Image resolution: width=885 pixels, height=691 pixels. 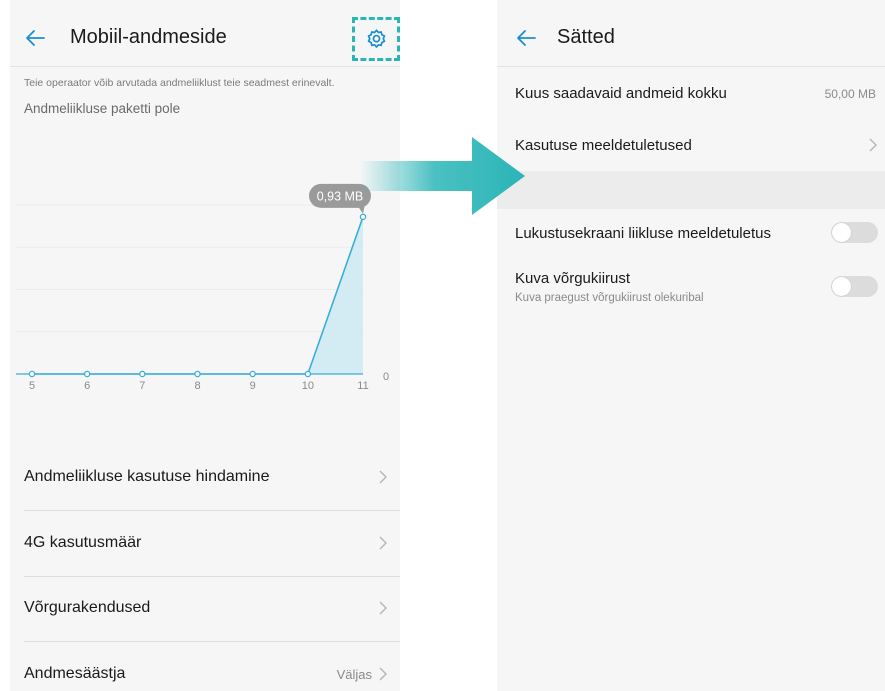 What do you see at coordinates (691, 190) in the screenshot?
I see `section-gap` at bounding box center [691, 190].